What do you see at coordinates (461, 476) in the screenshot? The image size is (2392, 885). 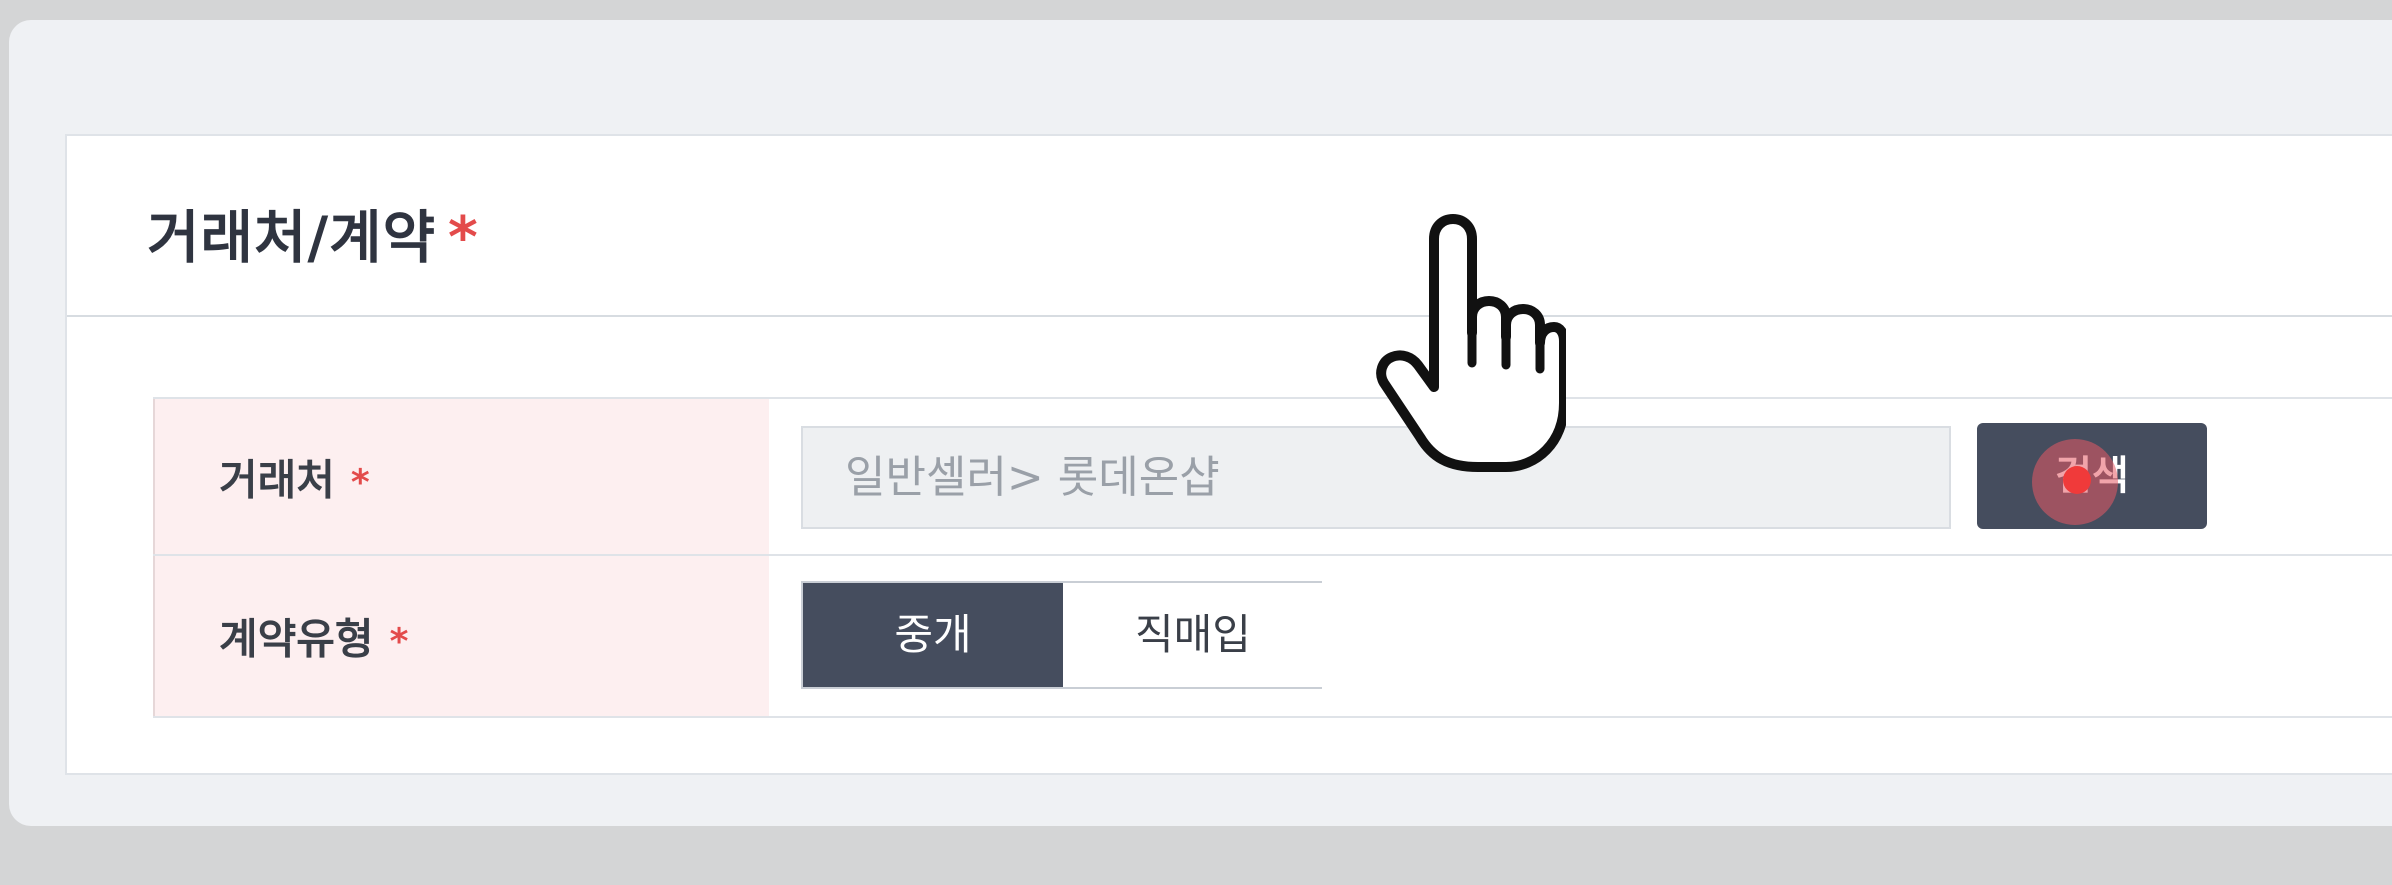 I see `vendor-label-cell: 거래처 *` at bounding box center [461, 476].